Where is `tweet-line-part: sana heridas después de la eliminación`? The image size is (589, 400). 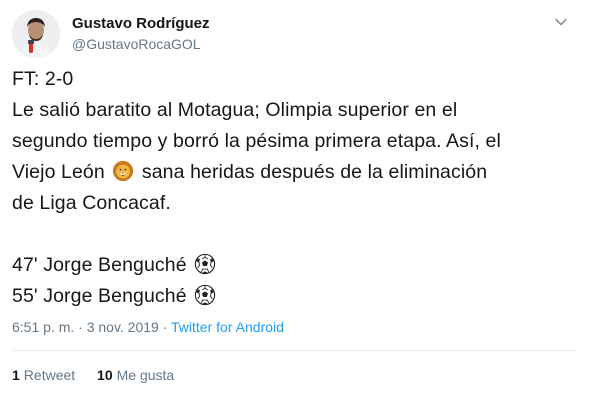
tweet-line-part: sana heridas después de la eliminación is located at coordinates (314, 172).